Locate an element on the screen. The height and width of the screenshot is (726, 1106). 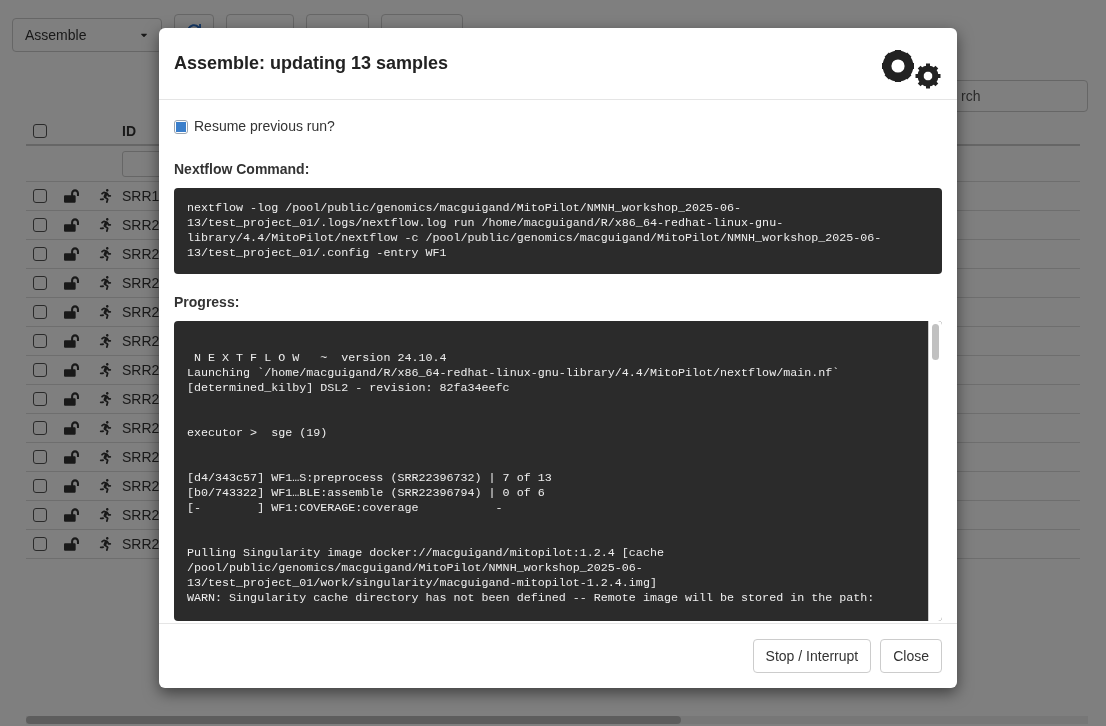
command-line: nextflow -log /pool/public/genomics/macguigand/MitoPilot/NMNH_workshop_2025-06- is located at coordinates (464, 208).